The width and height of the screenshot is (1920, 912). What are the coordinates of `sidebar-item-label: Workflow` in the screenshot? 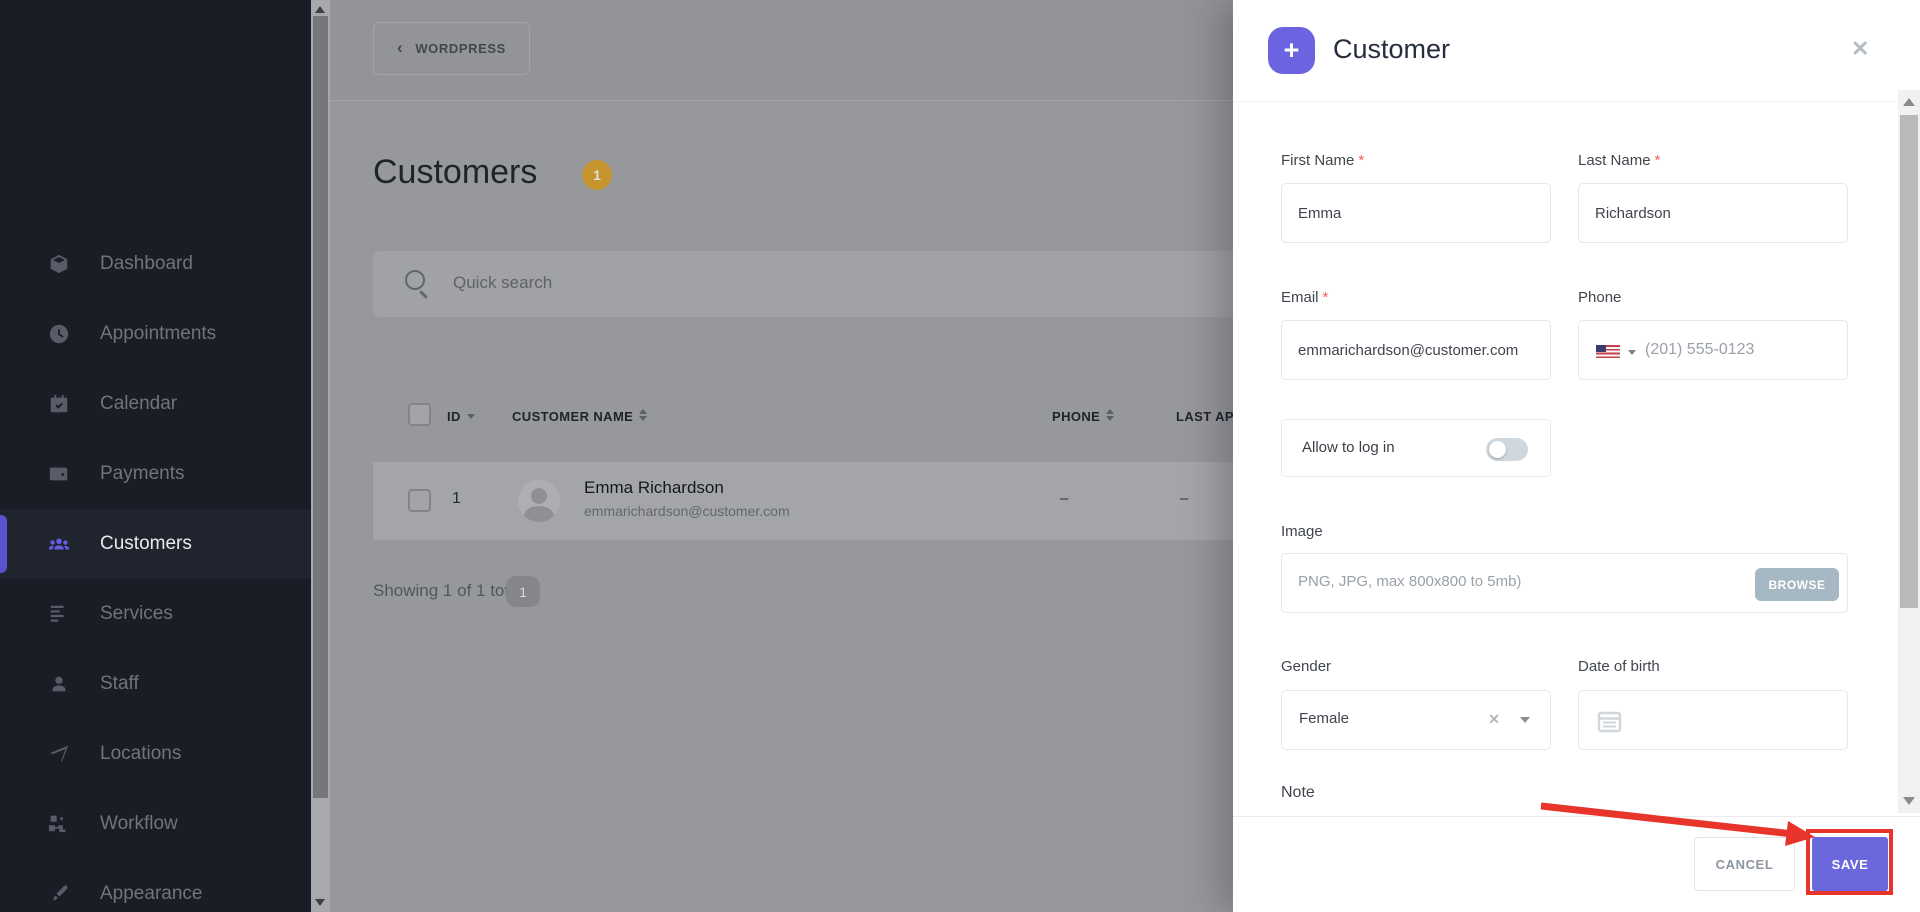 It's located at (139, 823).